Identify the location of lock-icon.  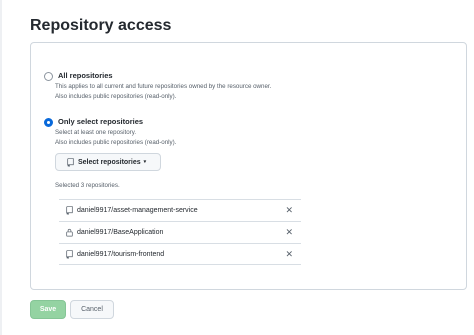
(69, 232).